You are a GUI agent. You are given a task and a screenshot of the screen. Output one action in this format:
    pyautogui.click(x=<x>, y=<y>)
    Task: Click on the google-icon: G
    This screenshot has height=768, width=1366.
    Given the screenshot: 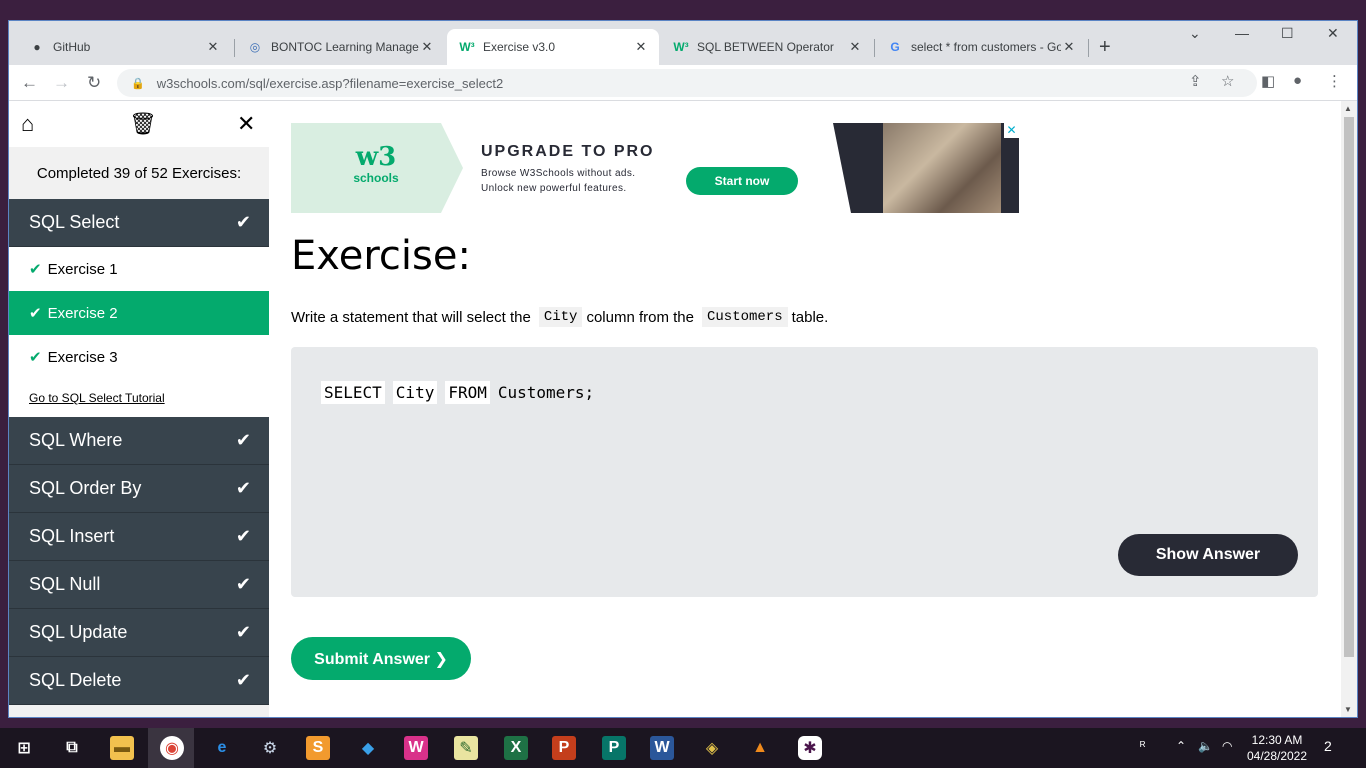 What is the action you would take?
    pyautogui.click(x=895, y=47)
    